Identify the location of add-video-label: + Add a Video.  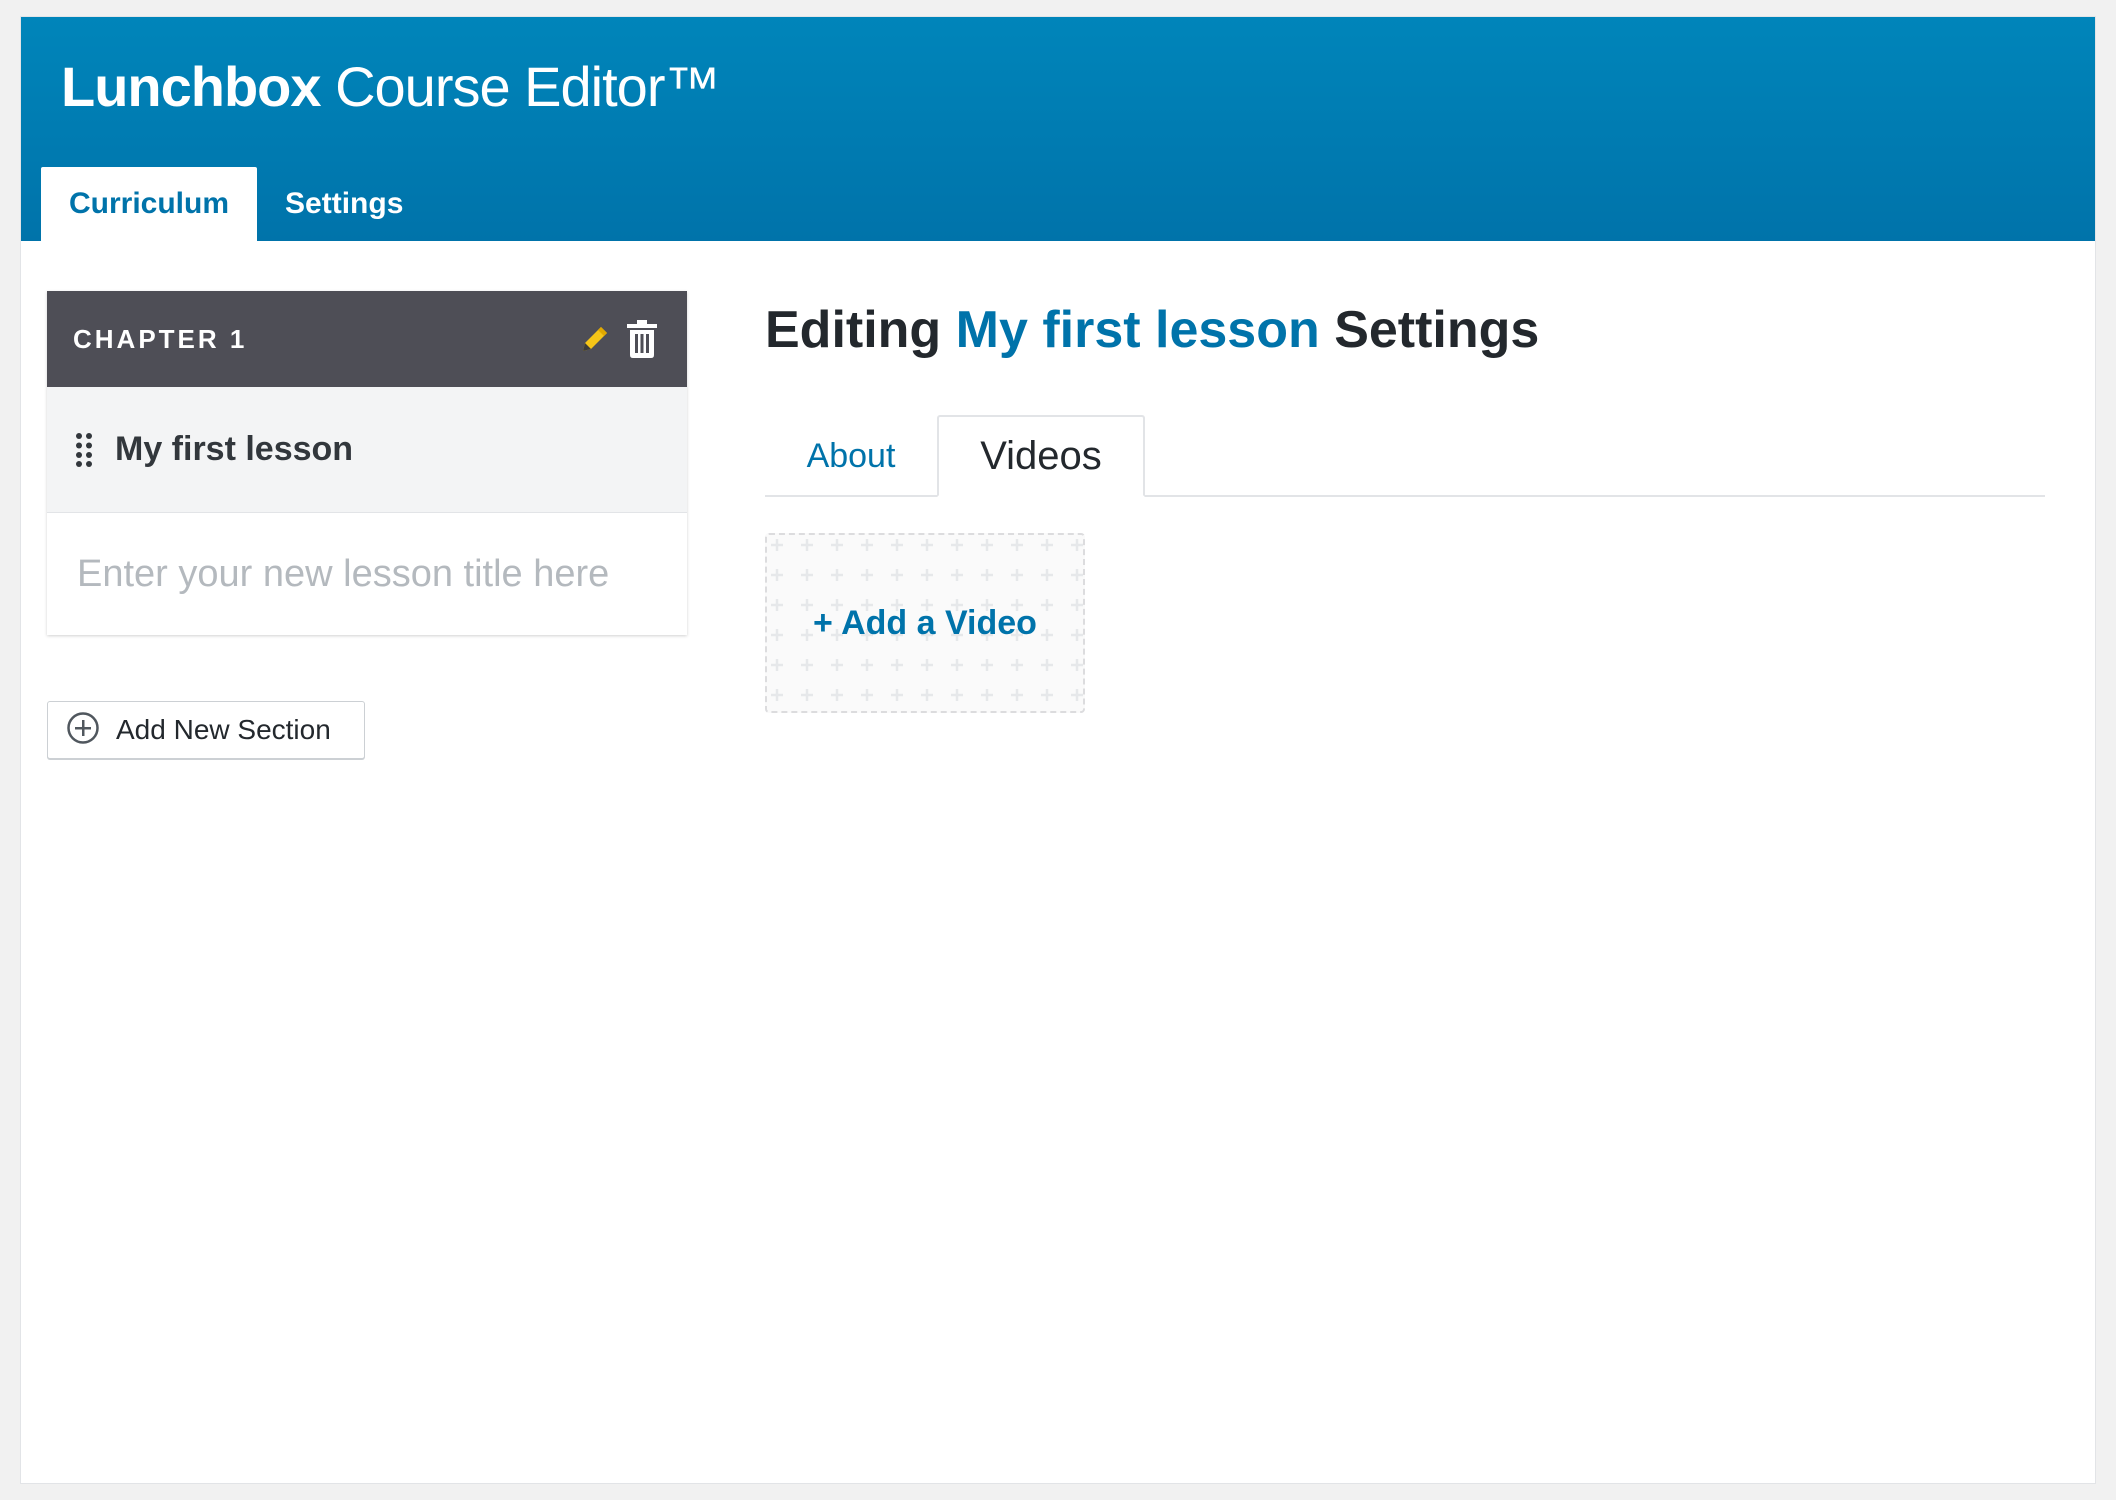
(925, 622).